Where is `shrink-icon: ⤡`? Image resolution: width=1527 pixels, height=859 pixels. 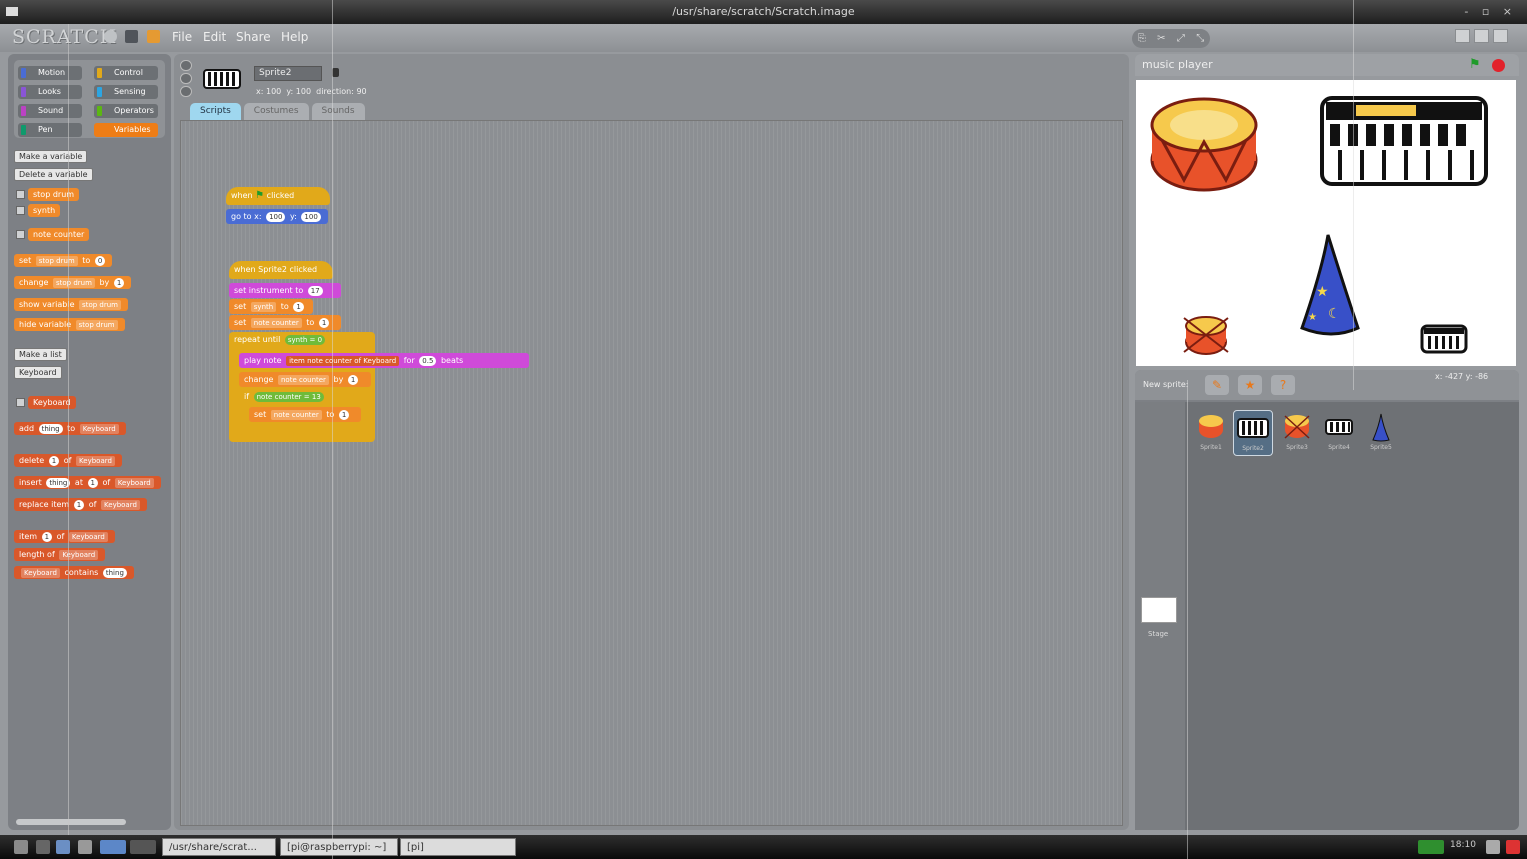
shrink-icon: ⤡ is located at coordinates (1200, 38).